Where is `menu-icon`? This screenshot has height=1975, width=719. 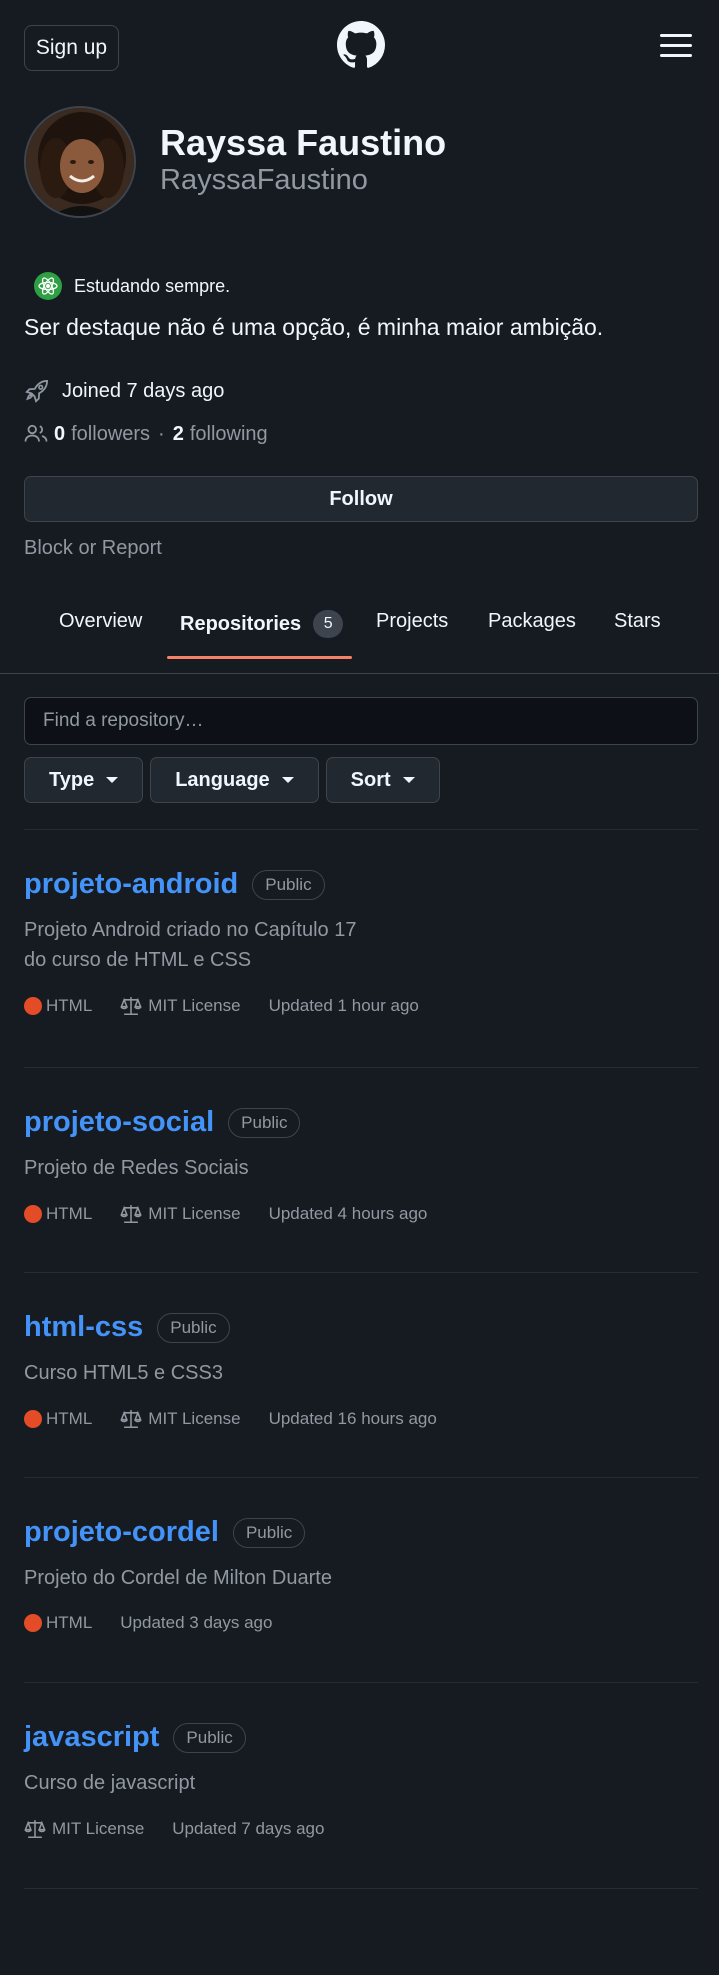 menu-icon is located at coordinates (676, 46).